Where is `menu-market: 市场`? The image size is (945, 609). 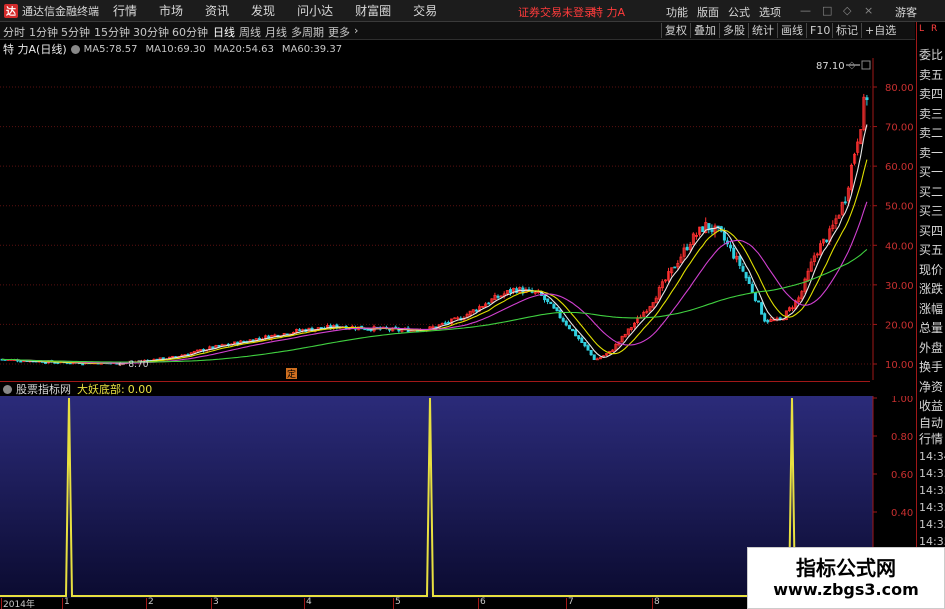
menu-market: 市场 is located at coordinates (171, 10).